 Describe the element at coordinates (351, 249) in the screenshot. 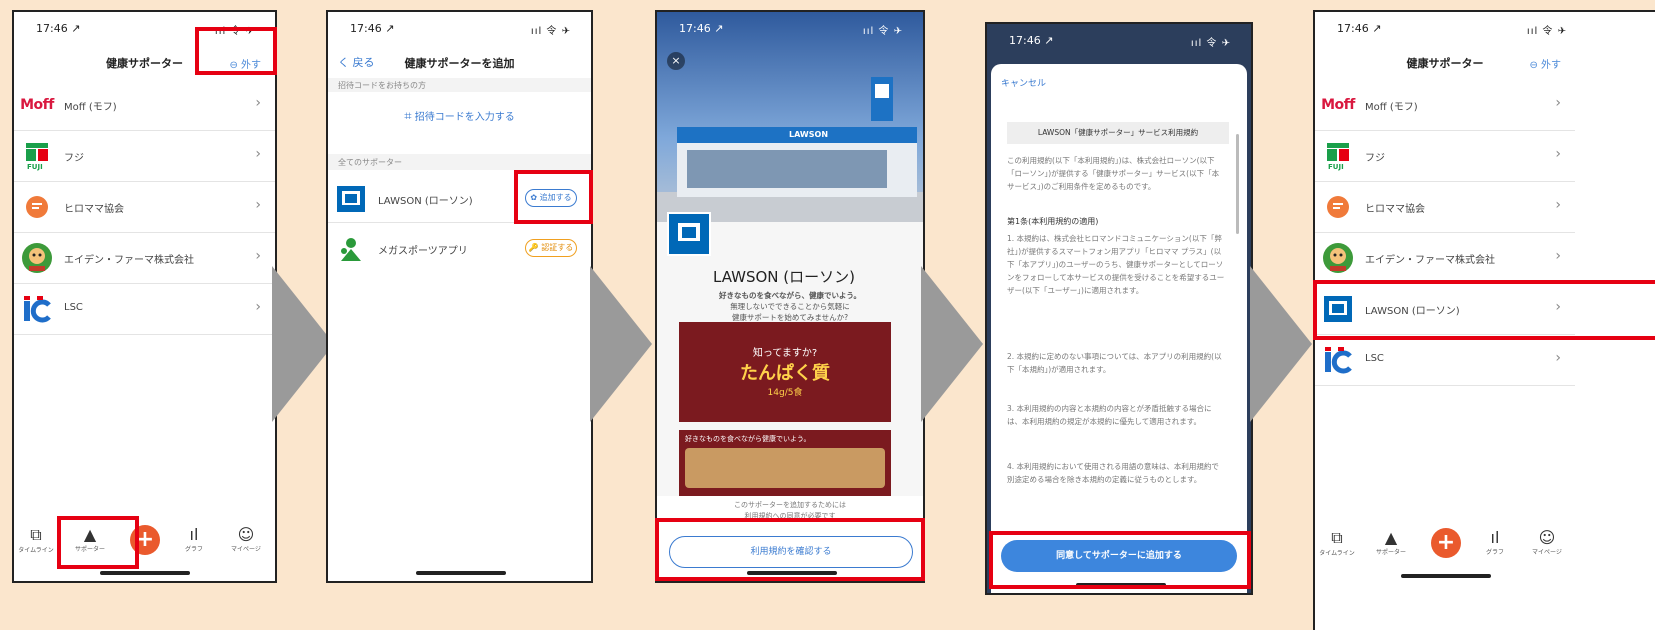

I see `mega-sports-icon` at that location.